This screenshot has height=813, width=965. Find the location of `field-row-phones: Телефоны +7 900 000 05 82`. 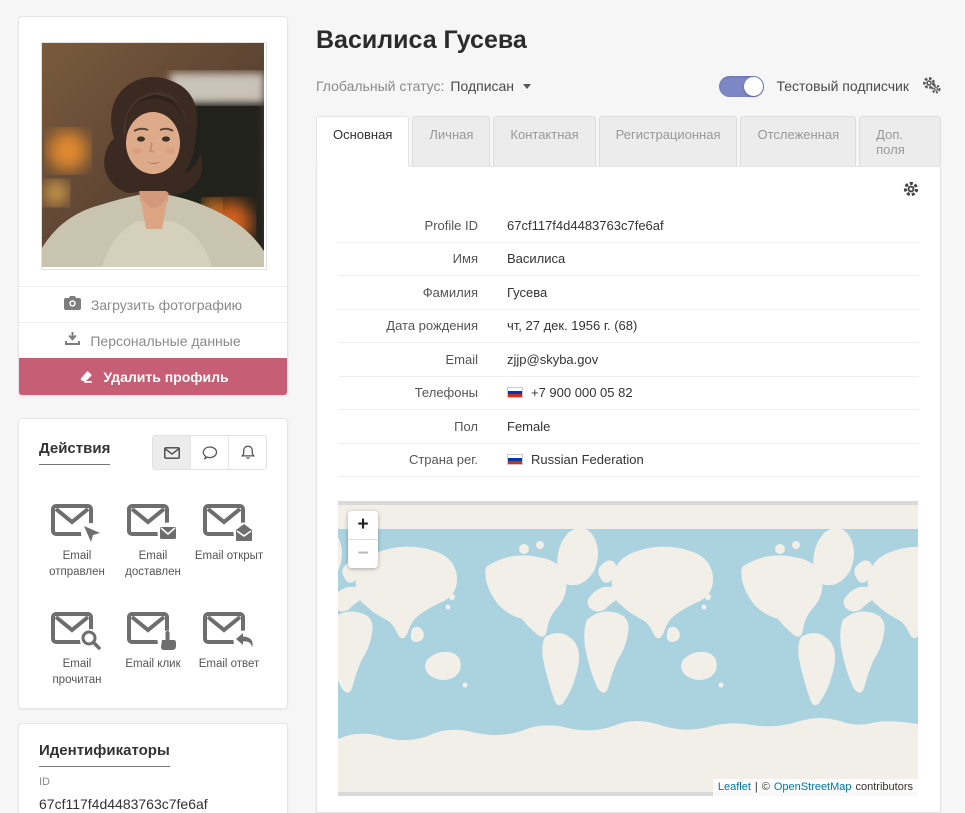

field-row-phones: Телефоны +7 900 000 05 82 is located at coordinates (628, 393).